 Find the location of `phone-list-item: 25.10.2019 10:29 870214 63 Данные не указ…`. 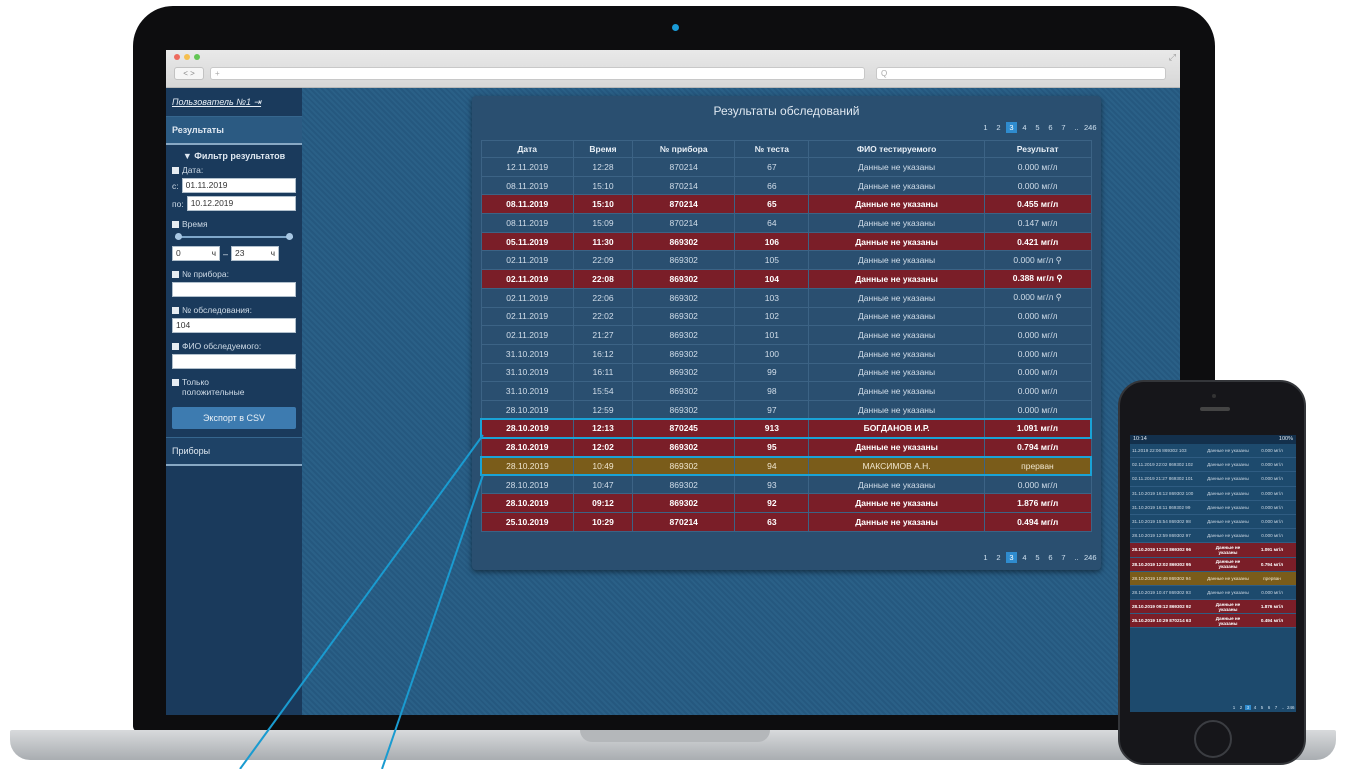

phone-list-item: 25.10.2019 10:29 870214 63 Данные не указ… is located at coordinates (1213, 621).